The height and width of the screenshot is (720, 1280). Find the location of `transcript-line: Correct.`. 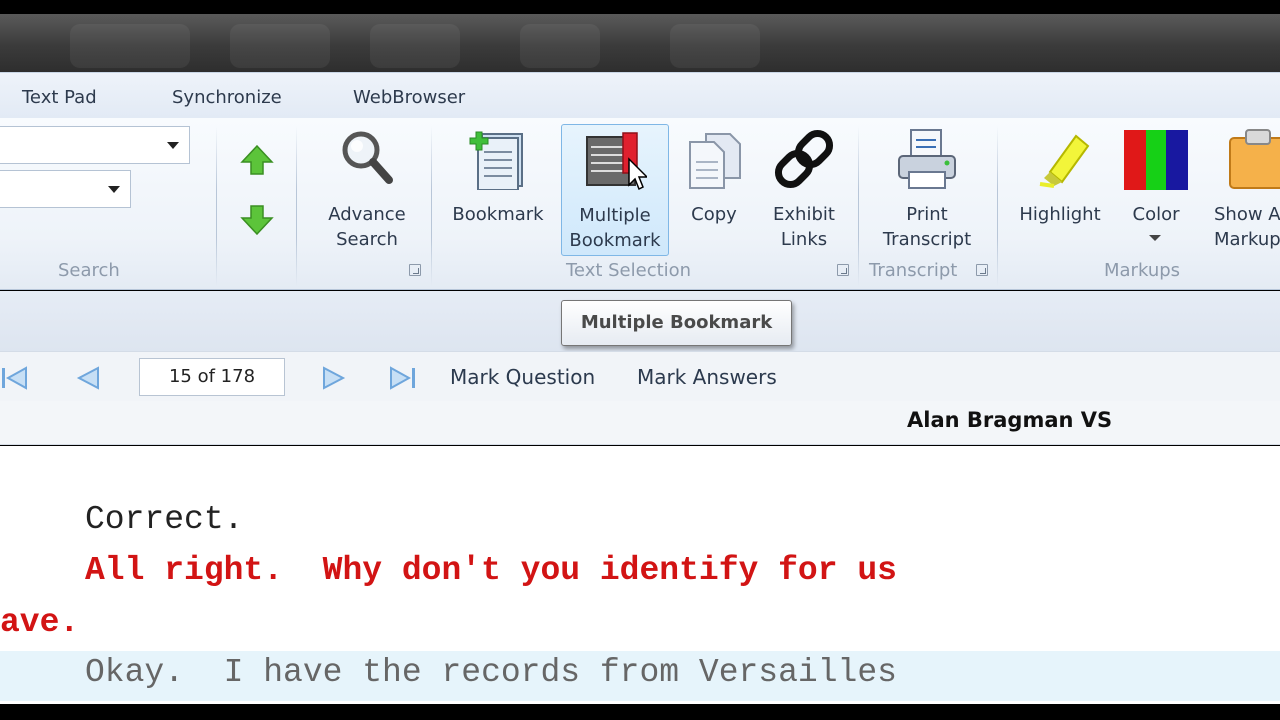

transcript-line: Correct. is located at coordinates (164, 519).